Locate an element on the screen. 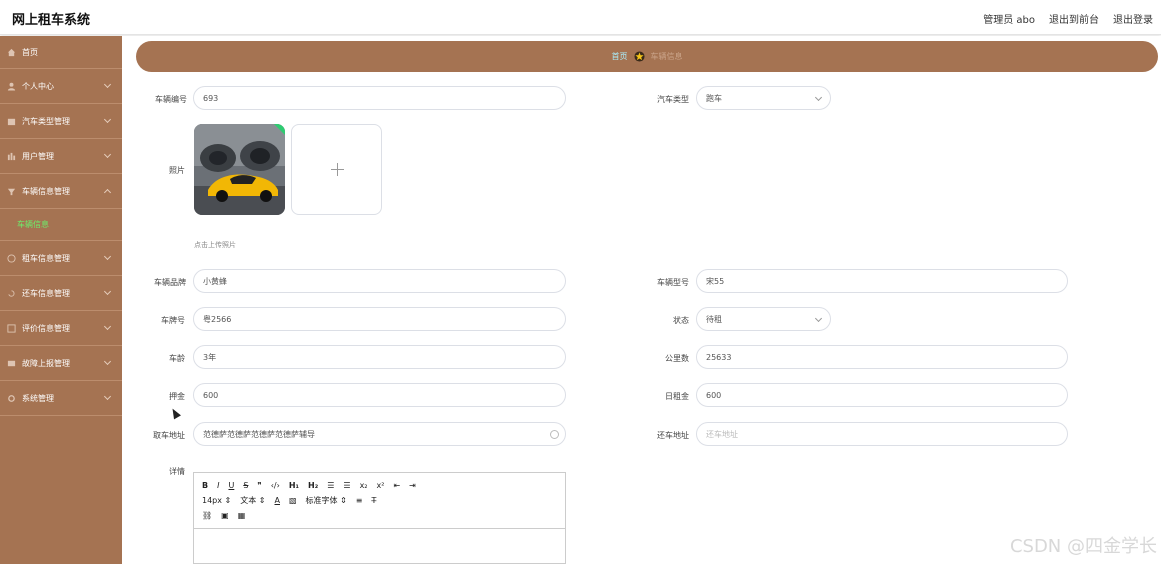  pickup-label: 取车地址 is located at coordinates (169, 435).